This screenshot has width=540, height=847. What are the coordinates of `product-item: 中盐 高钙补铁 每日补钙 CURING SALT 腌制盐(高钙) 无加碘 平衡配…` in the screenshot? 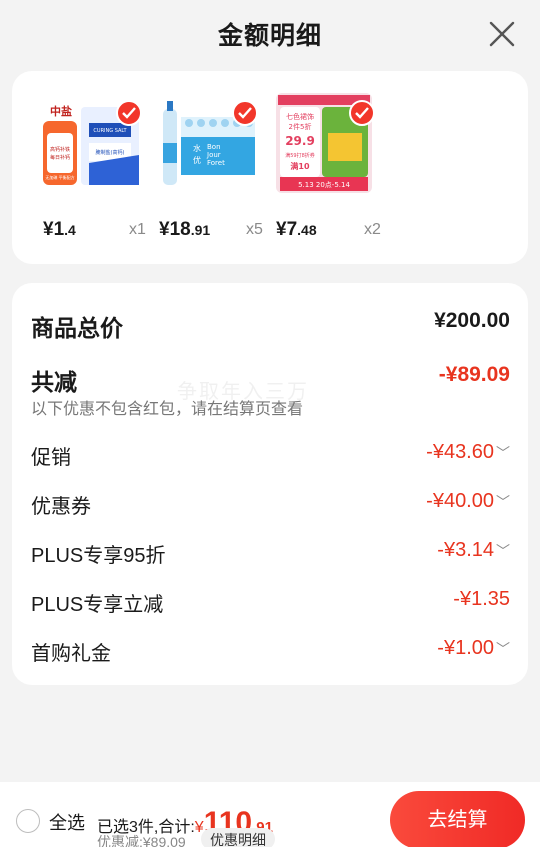 It's located at (100, 168).